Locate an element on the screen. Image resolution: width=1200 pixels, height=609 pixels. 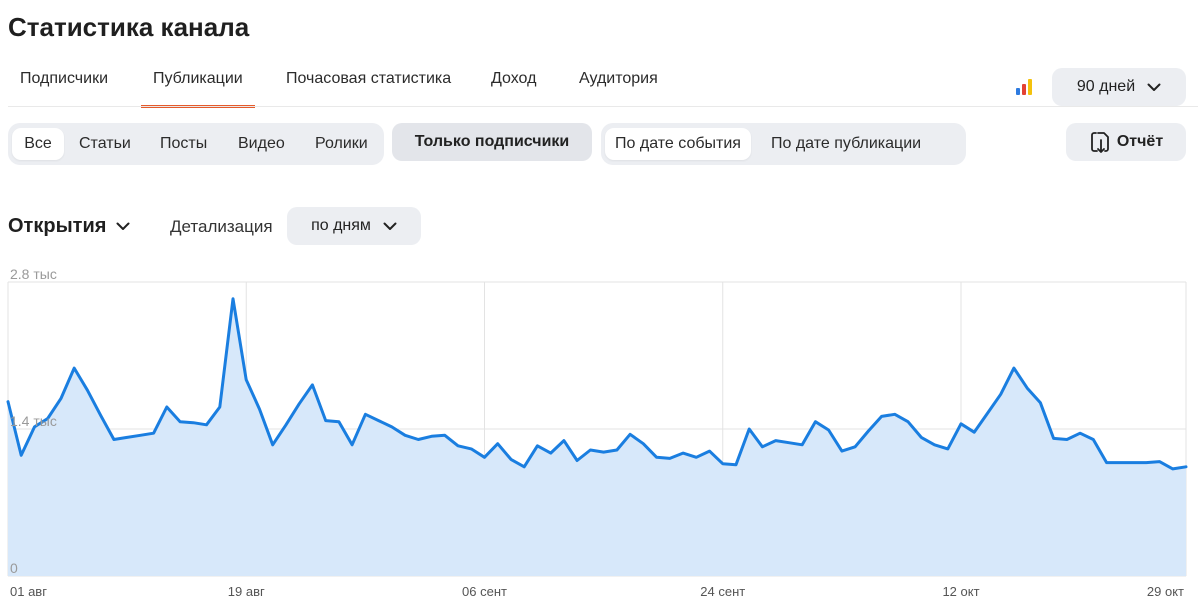
filter-articles: Статьи is located at coordinates (105, 144).